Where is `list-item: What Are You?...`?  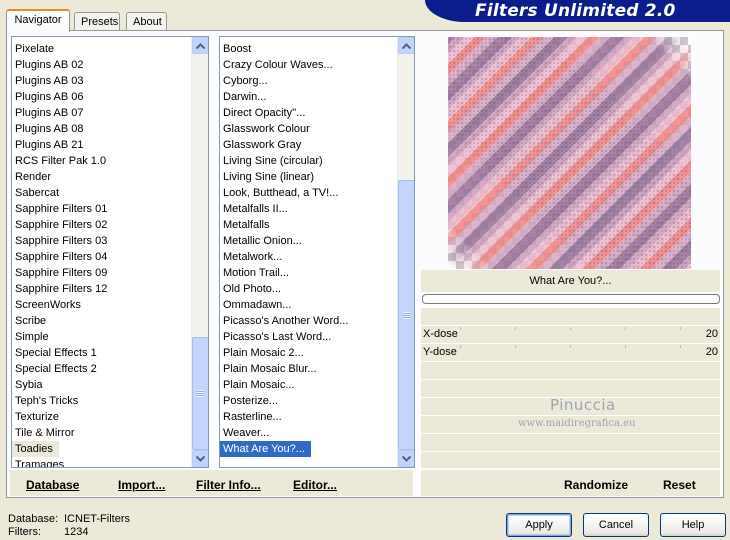
list-item: What Are You?... is located at coordinates (265, 449).